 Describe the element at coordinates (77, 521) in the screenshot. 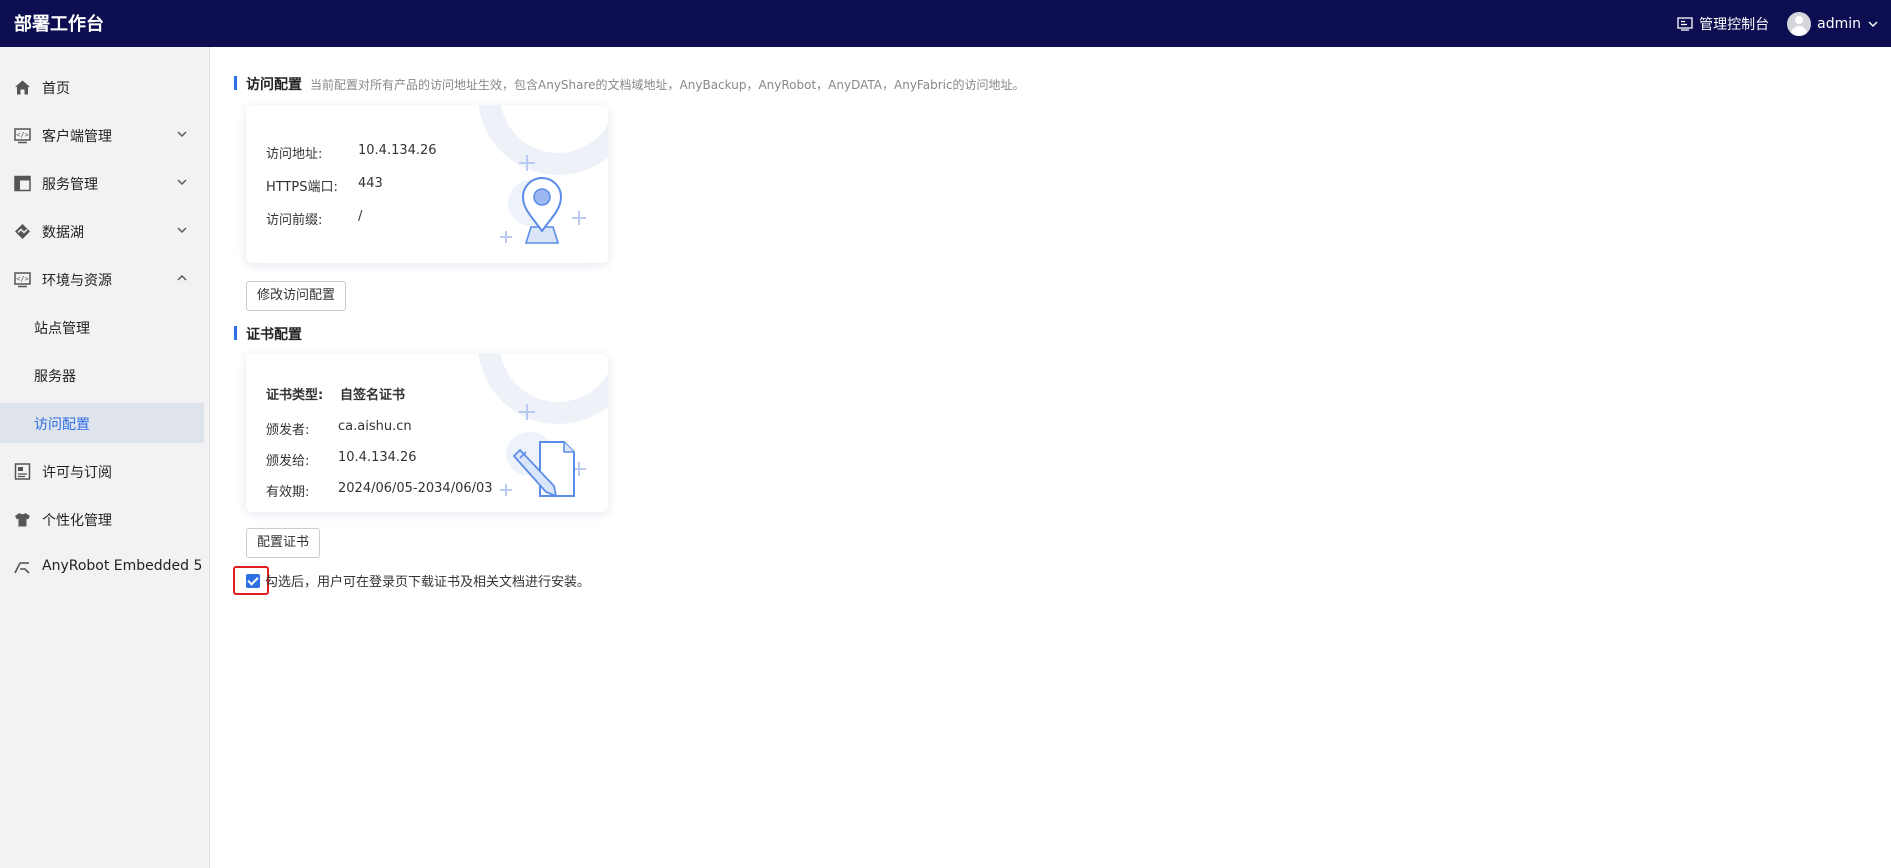

I see `sidebar-item-label: 个性化管理` at that location.